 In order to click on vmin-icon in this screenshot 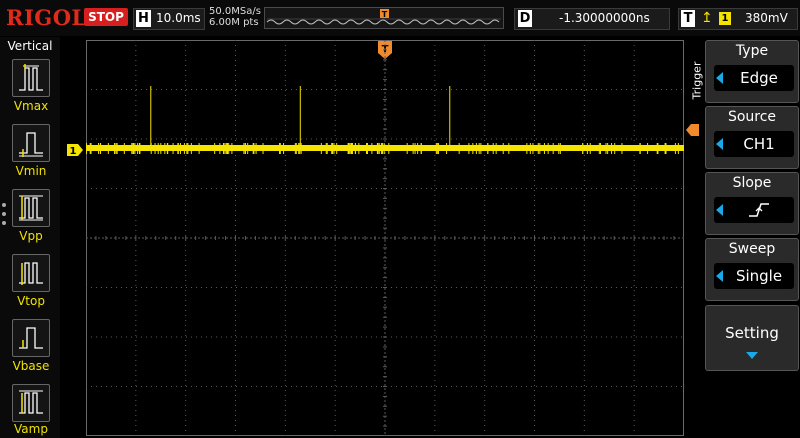, I will do `click(31, 144)`.